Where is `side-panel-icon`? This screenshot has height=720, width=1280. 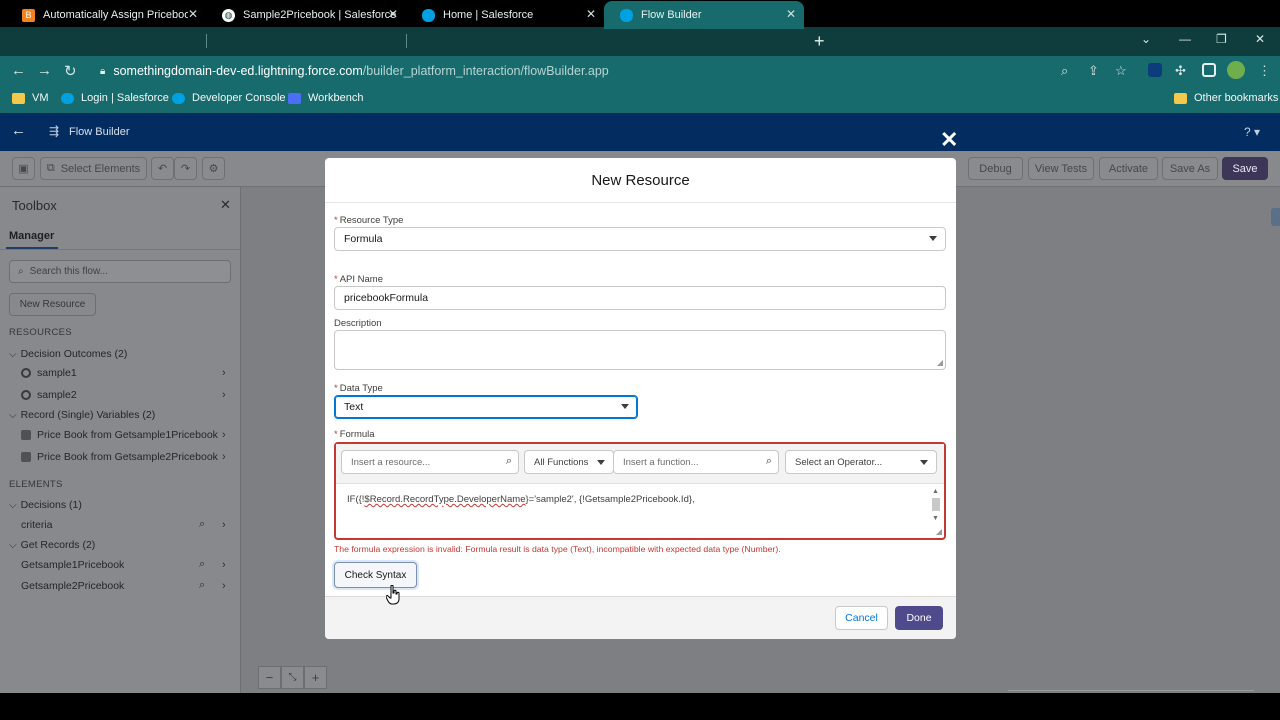 side-panel-icon is located at coordinates (1209, 70).